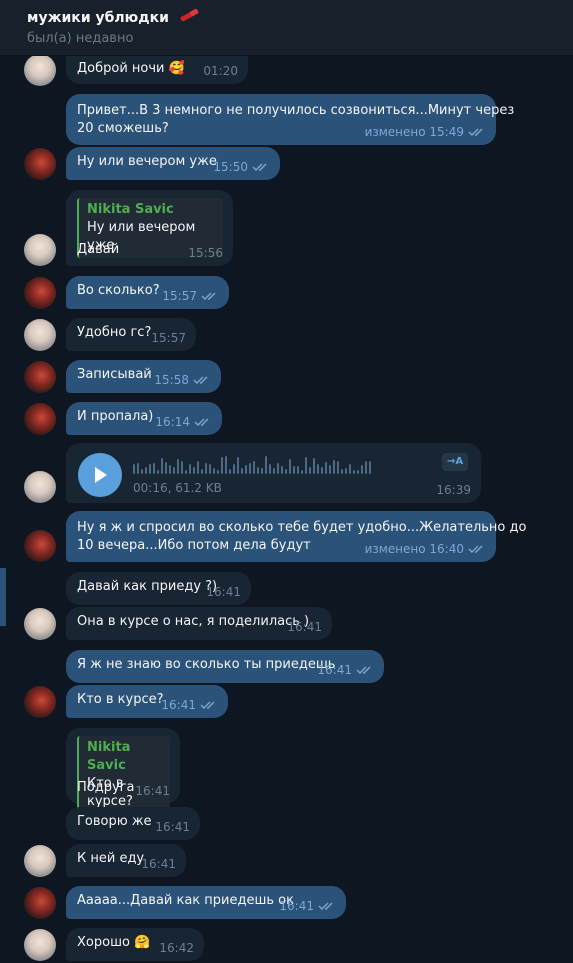 The image size is (573, 963). What do you see at coordinates (133, 823) in the screenshot?
I see `message-incoming: Говорю же 16:41` at bounding box center [133, 823].